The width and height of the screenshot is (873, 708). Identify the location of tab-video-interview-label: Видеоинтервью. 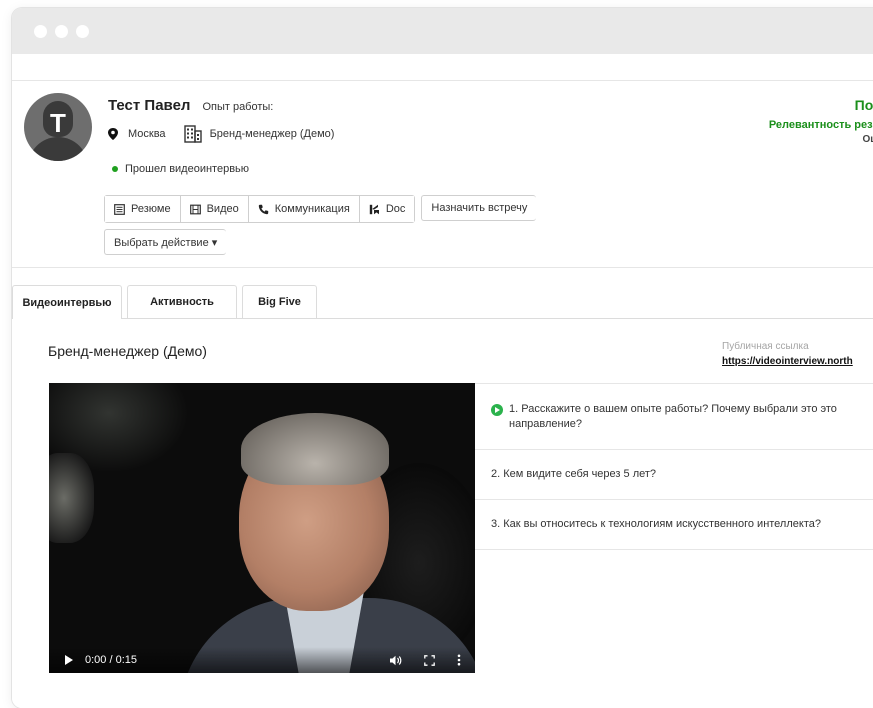
(67, 302).